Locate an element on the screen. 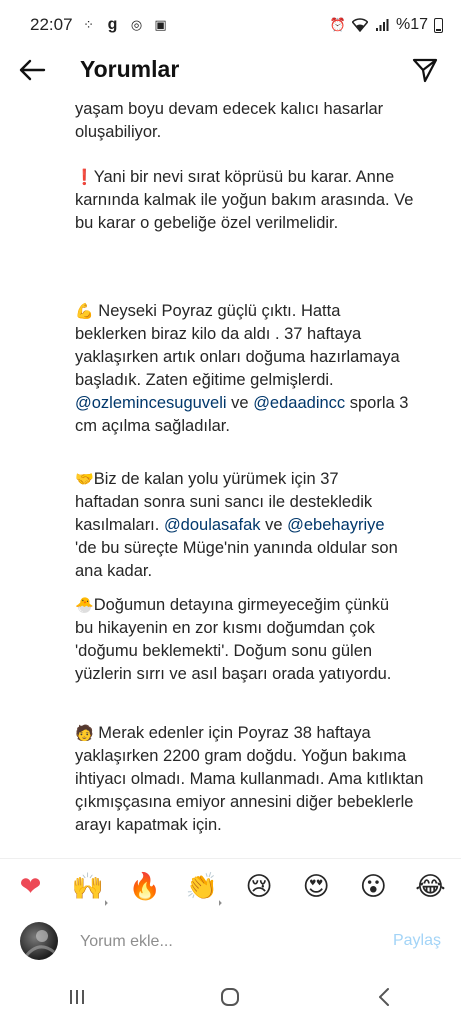 The image size is (461, 1024). mention-link: @ebehayriye is located at coordinates (335, 525).